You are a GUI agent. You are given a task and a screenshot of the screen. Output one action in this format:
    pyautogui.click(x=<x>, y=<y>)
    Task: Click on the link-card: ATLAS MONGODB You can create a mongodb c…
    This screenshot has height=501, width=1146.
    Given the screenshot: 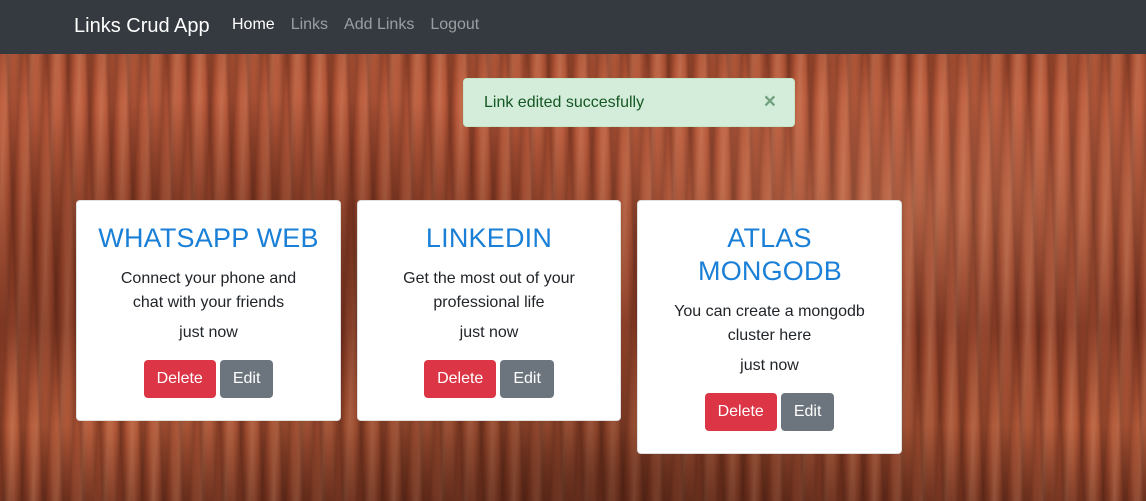 What is the action you would take?
    pyautogui.click(x=769, y=327)
    